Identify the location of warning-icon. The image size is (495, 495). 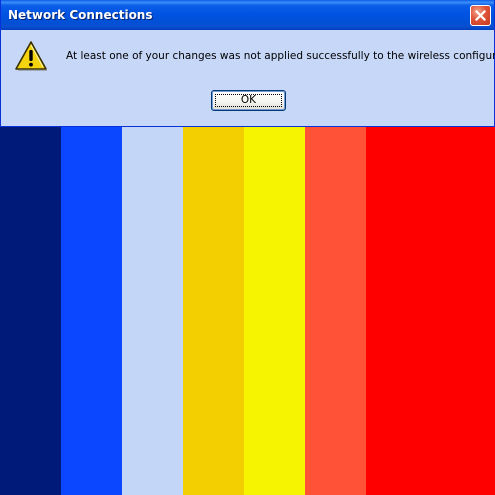
(31, 56).